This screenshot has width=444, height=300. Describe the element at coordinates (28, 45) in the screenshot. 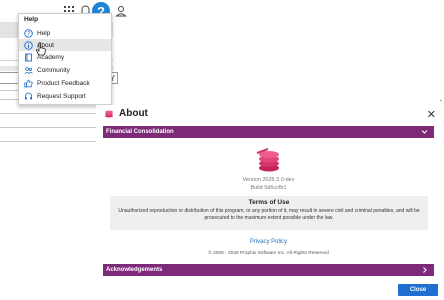

I see `info-icon` at that location.